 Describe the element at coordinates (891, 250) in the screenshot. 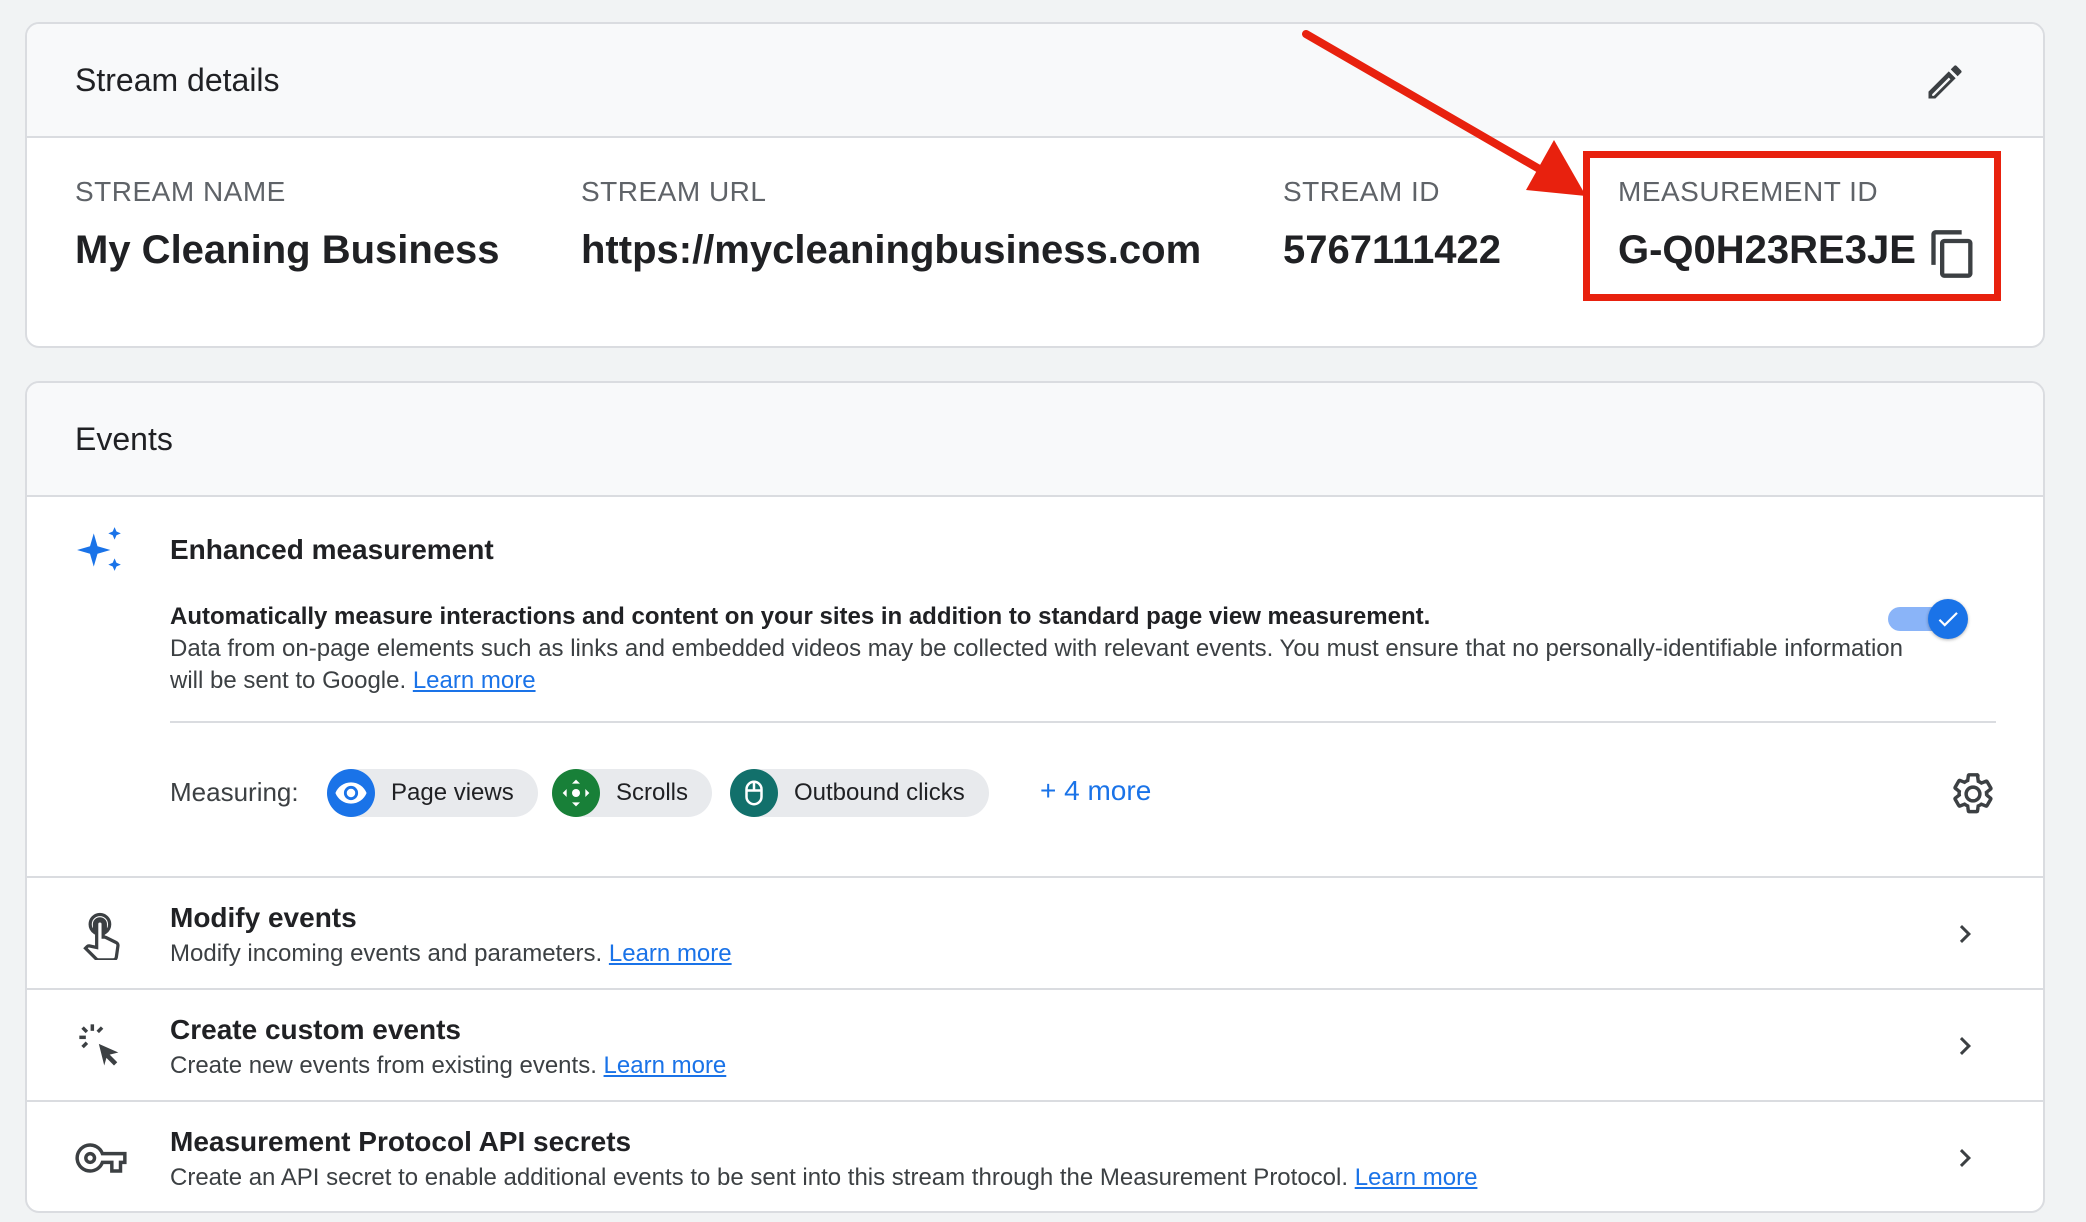

I see `stream-url-value: https://mycleaningbusiness.com` at that location.